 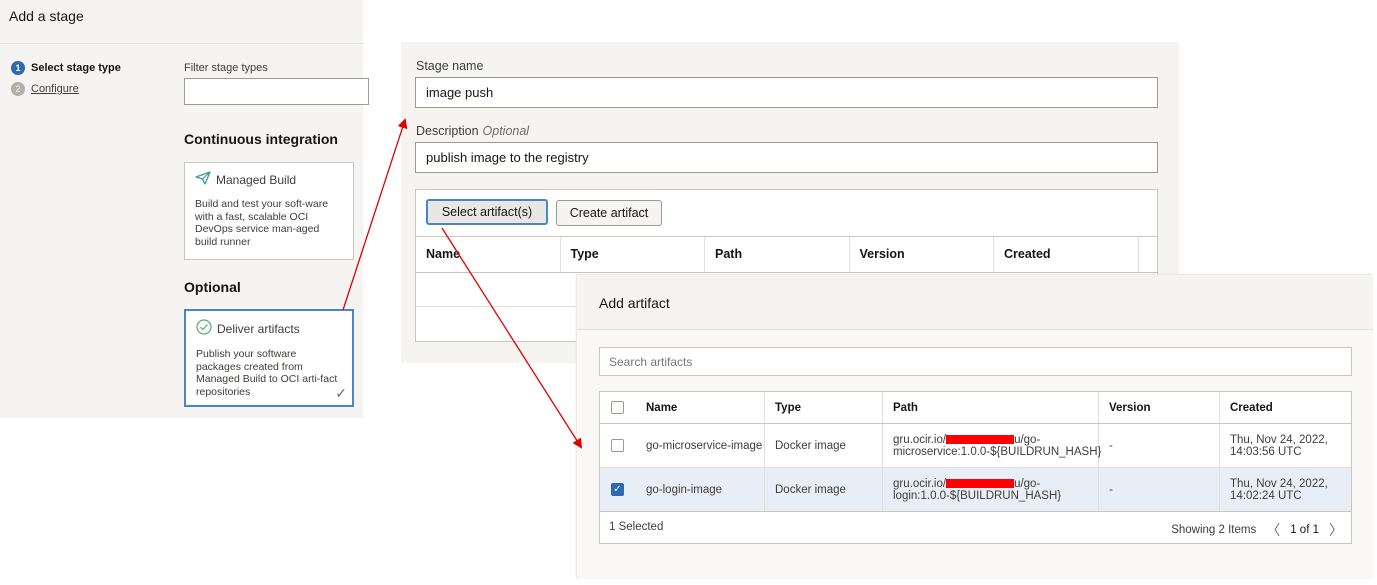 What do you see at coordinates (977, 495) in the screenshot?
I see `path-line2: login:1.0.0-${BUILDRUN_HASH}` at bounding box center [977, 495].